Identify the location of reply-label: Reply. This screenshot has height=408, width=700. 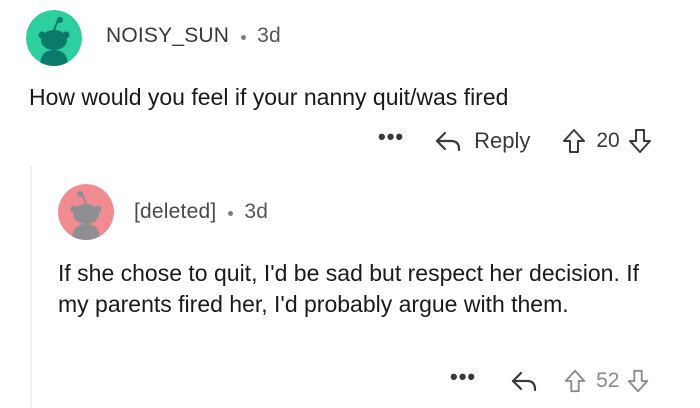
(502, 140).